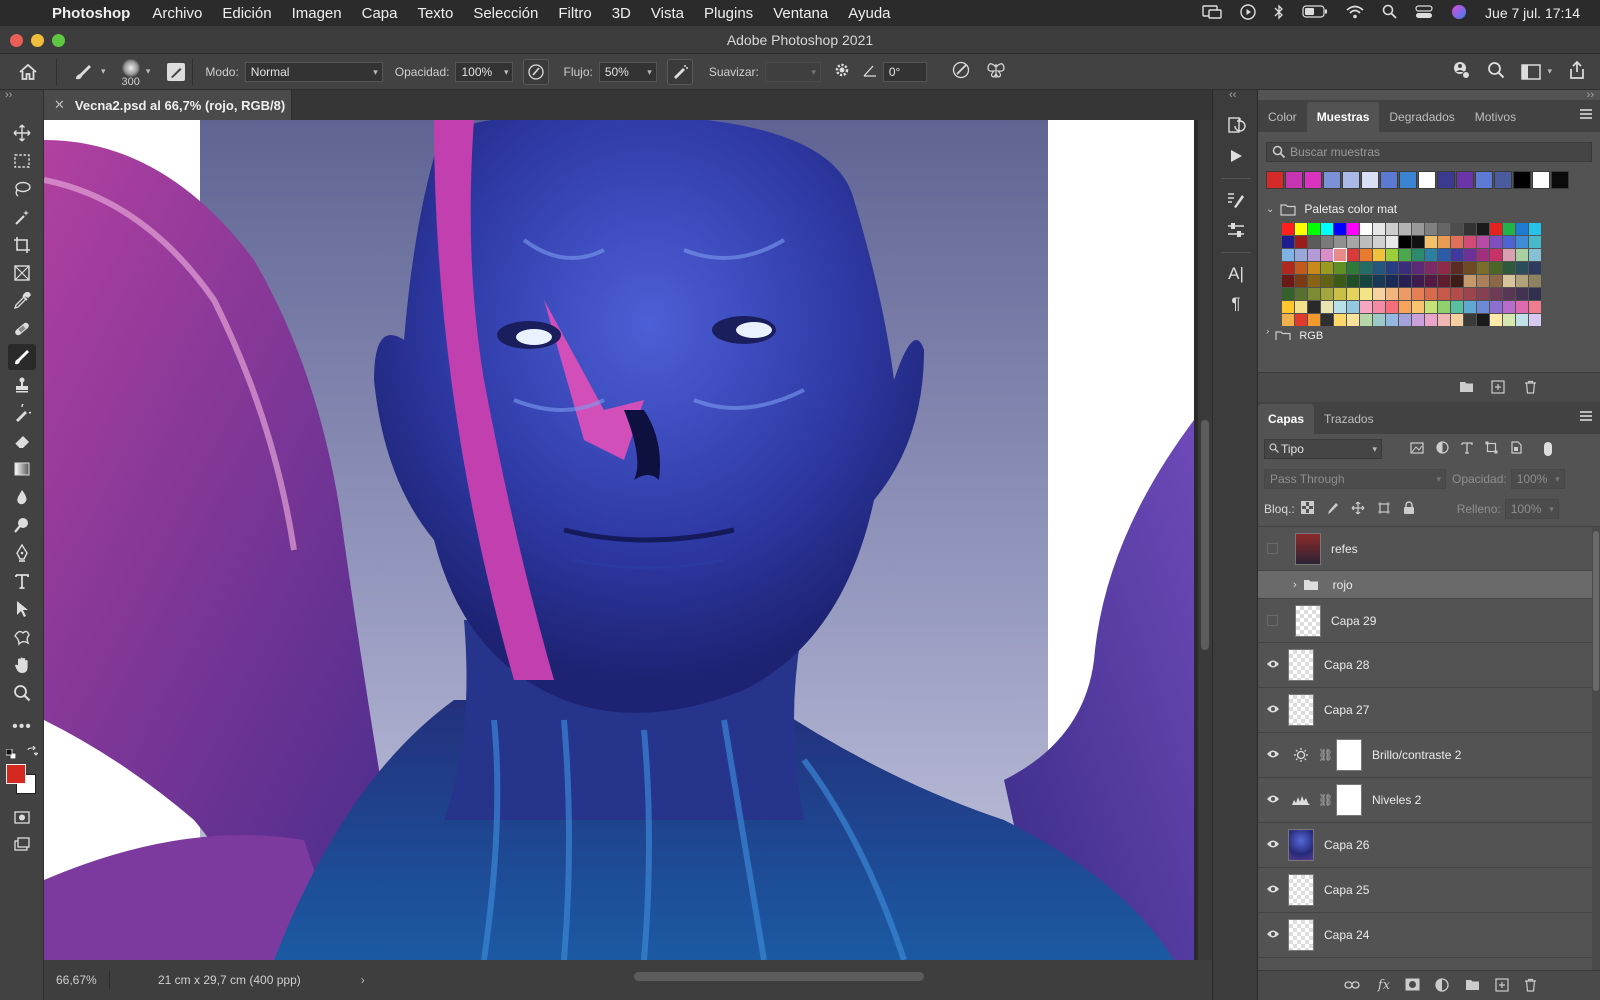  What do you see at coordinates (22, 301) in the screenshot?
I see `eyedropper-tool` at bounding box center [22, 301].